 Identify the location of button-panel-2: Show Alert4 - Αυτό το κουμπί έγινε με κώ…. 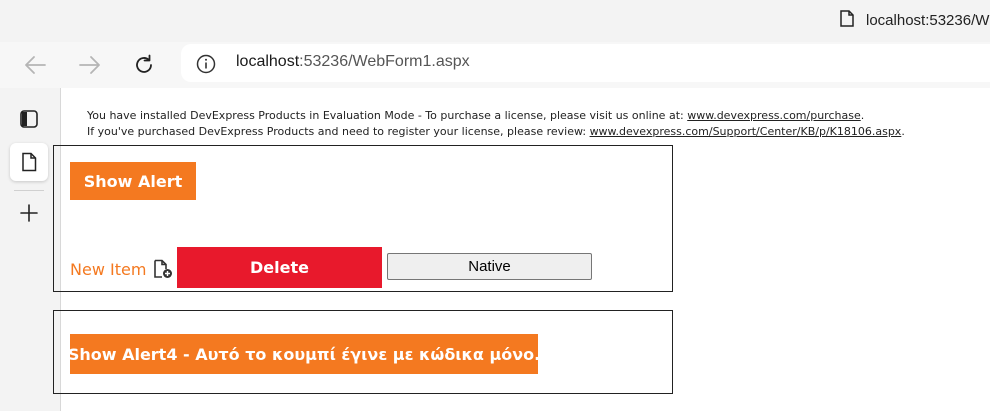
(363, 352).